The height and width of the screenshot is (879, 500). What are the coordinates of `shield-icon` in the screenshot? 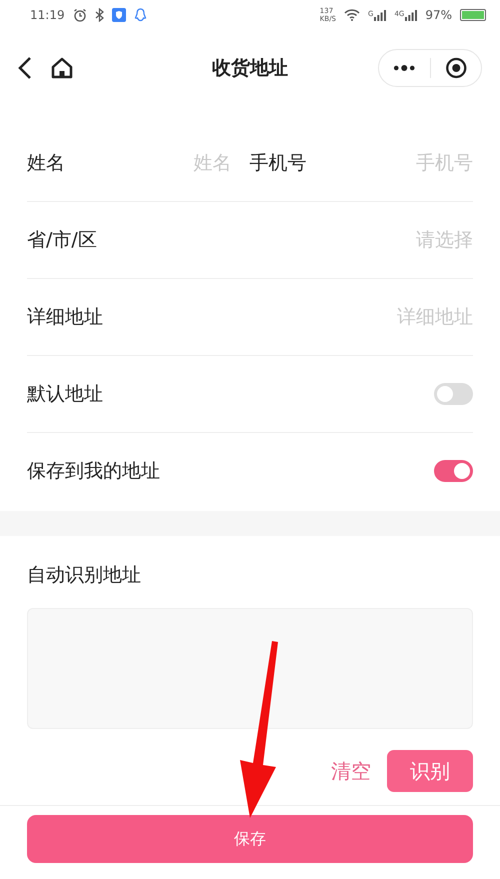 It's located at (119, 15).